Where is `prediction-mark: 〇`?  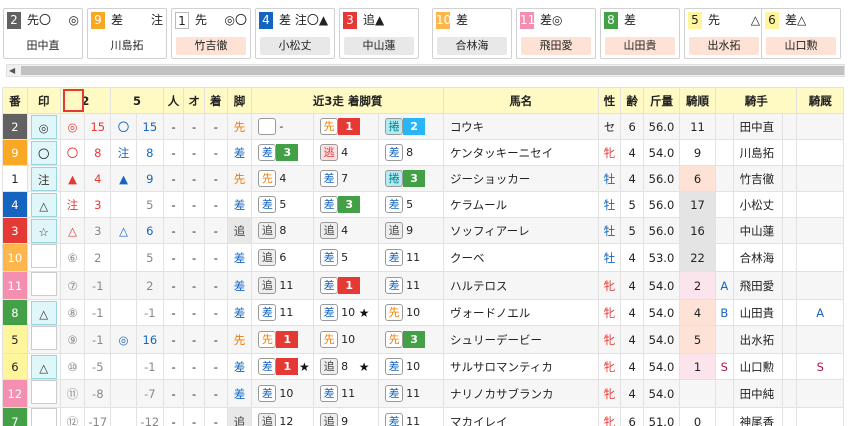 prediction-mark: 〇 is located at coordinates (43, 152).